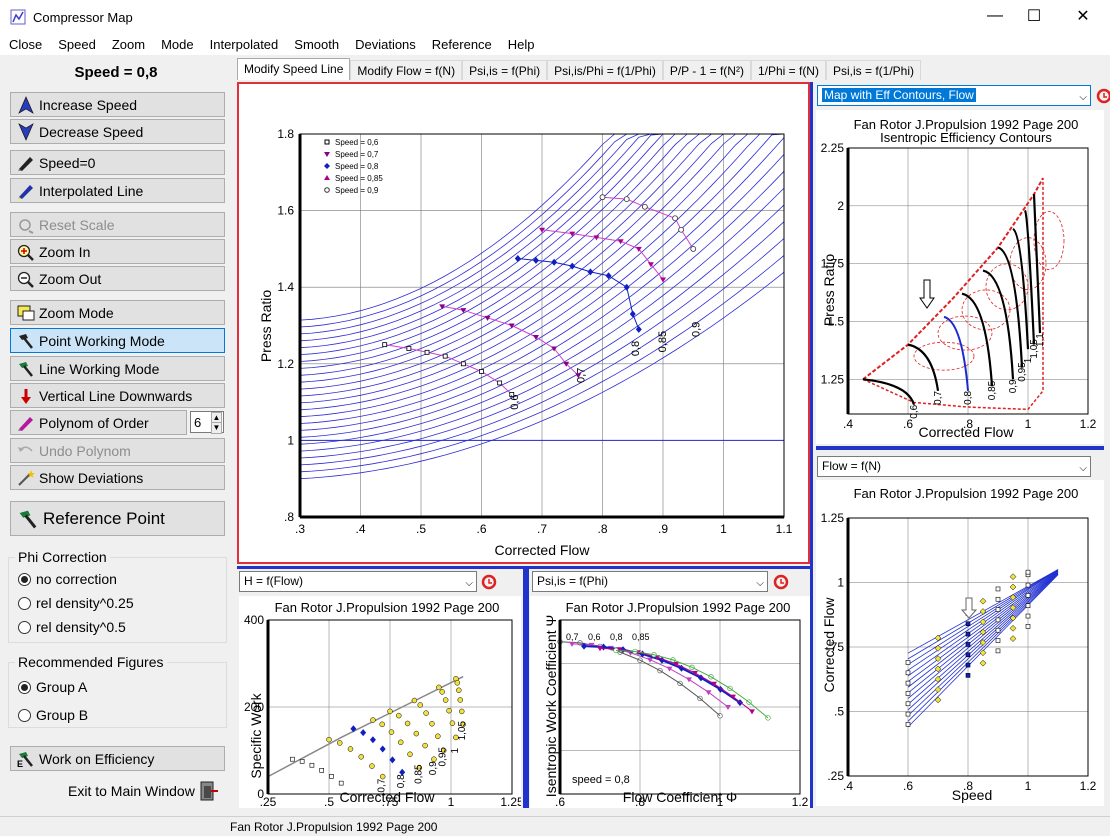 The width and height of the screenshot is (1110, 836). I want to click on radio-group-b: Group B, so click(53, 715).